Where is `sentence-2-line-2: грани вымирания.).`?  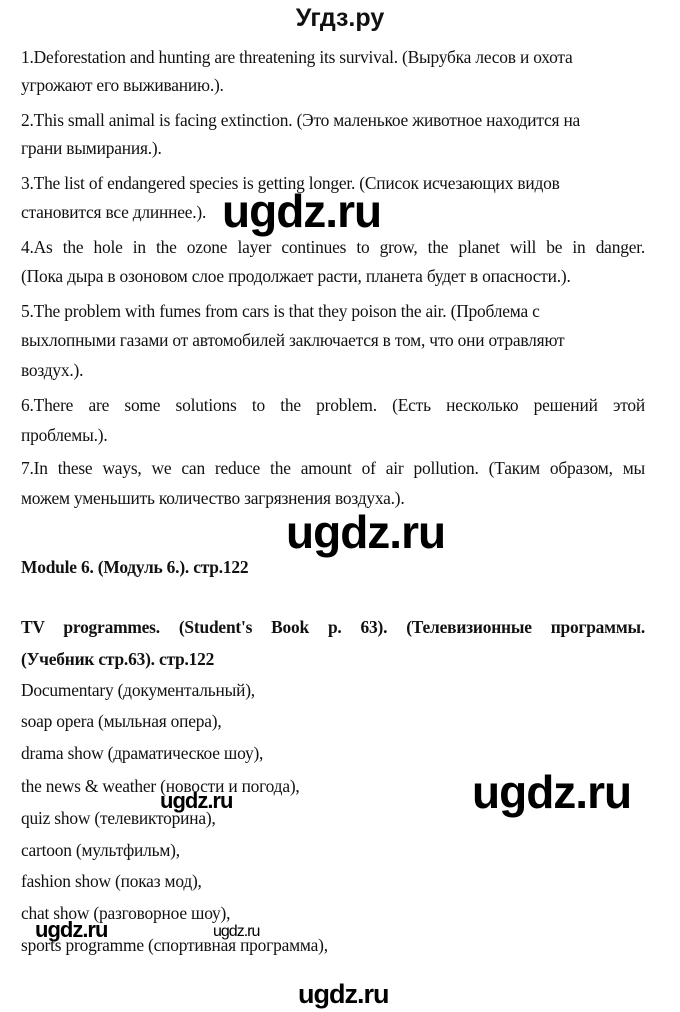 sentence-2-line-2: грани вымирания.). is located at coordinates (91, 148).